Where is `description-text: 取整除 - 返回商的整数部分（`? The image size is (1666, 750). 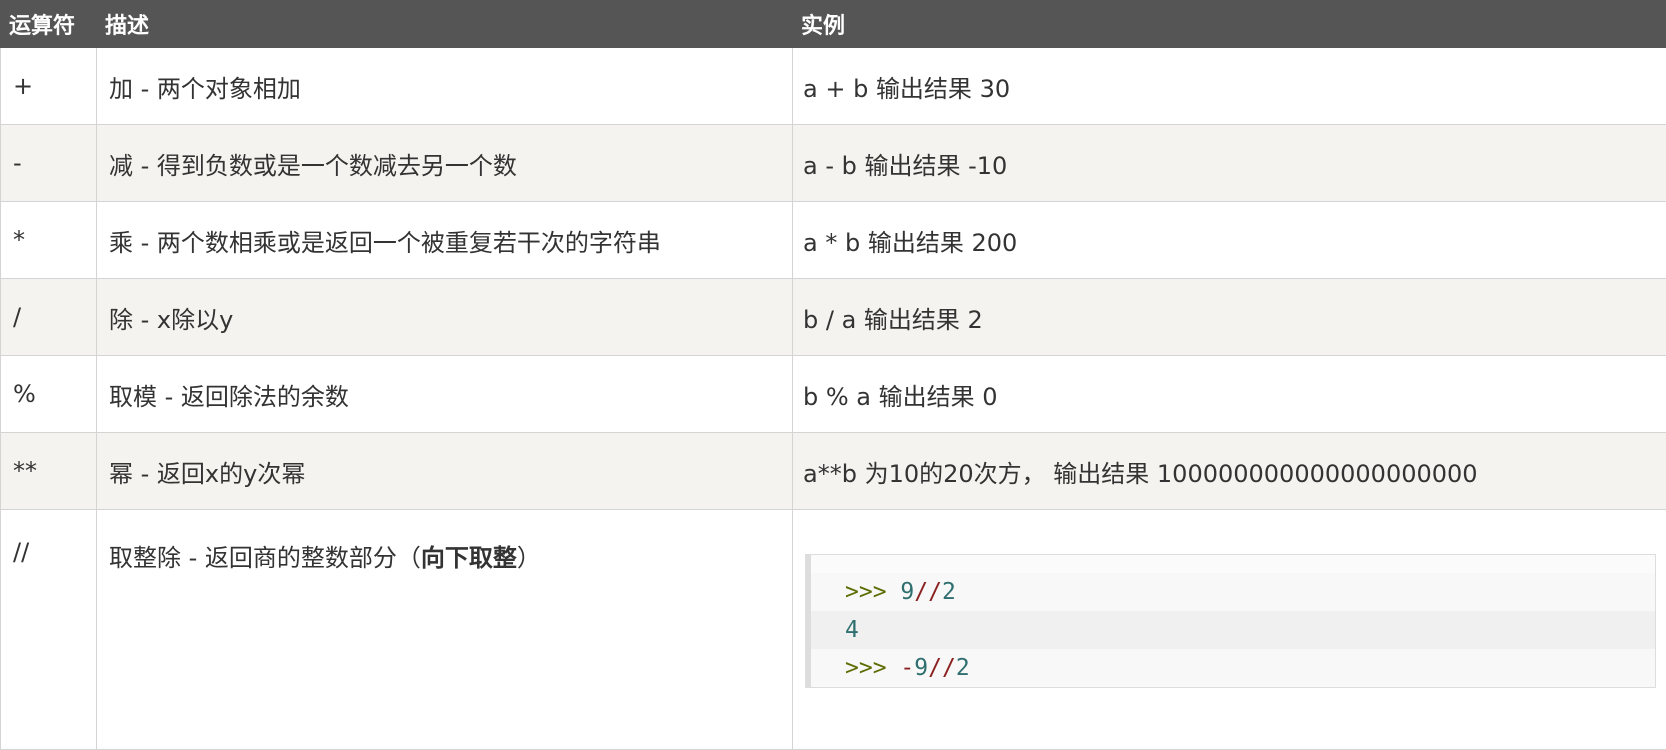
description-text: 取整除 - 返回商的整数部分（ is located at coordinates (265, 558).